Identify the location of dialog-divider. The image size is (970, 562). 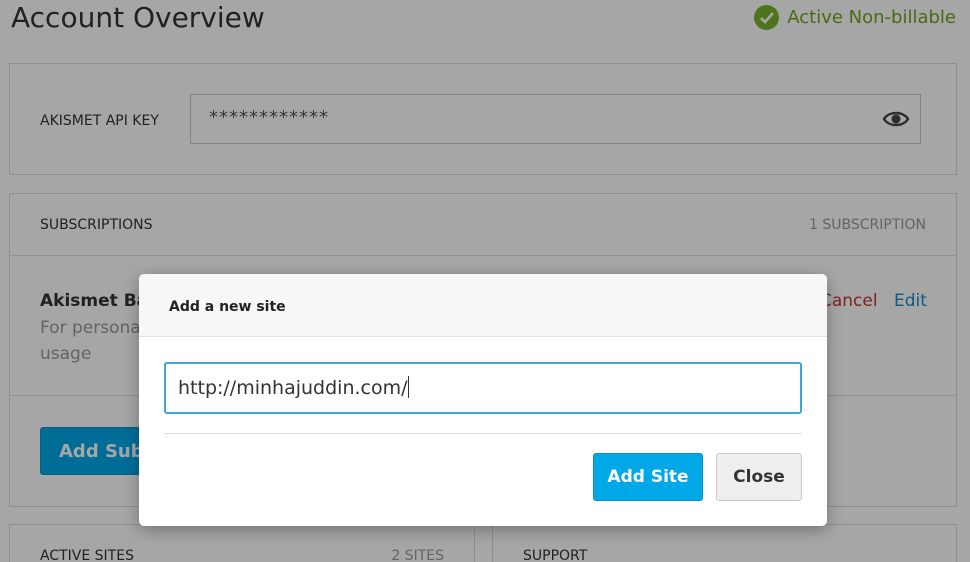
(483, 433).